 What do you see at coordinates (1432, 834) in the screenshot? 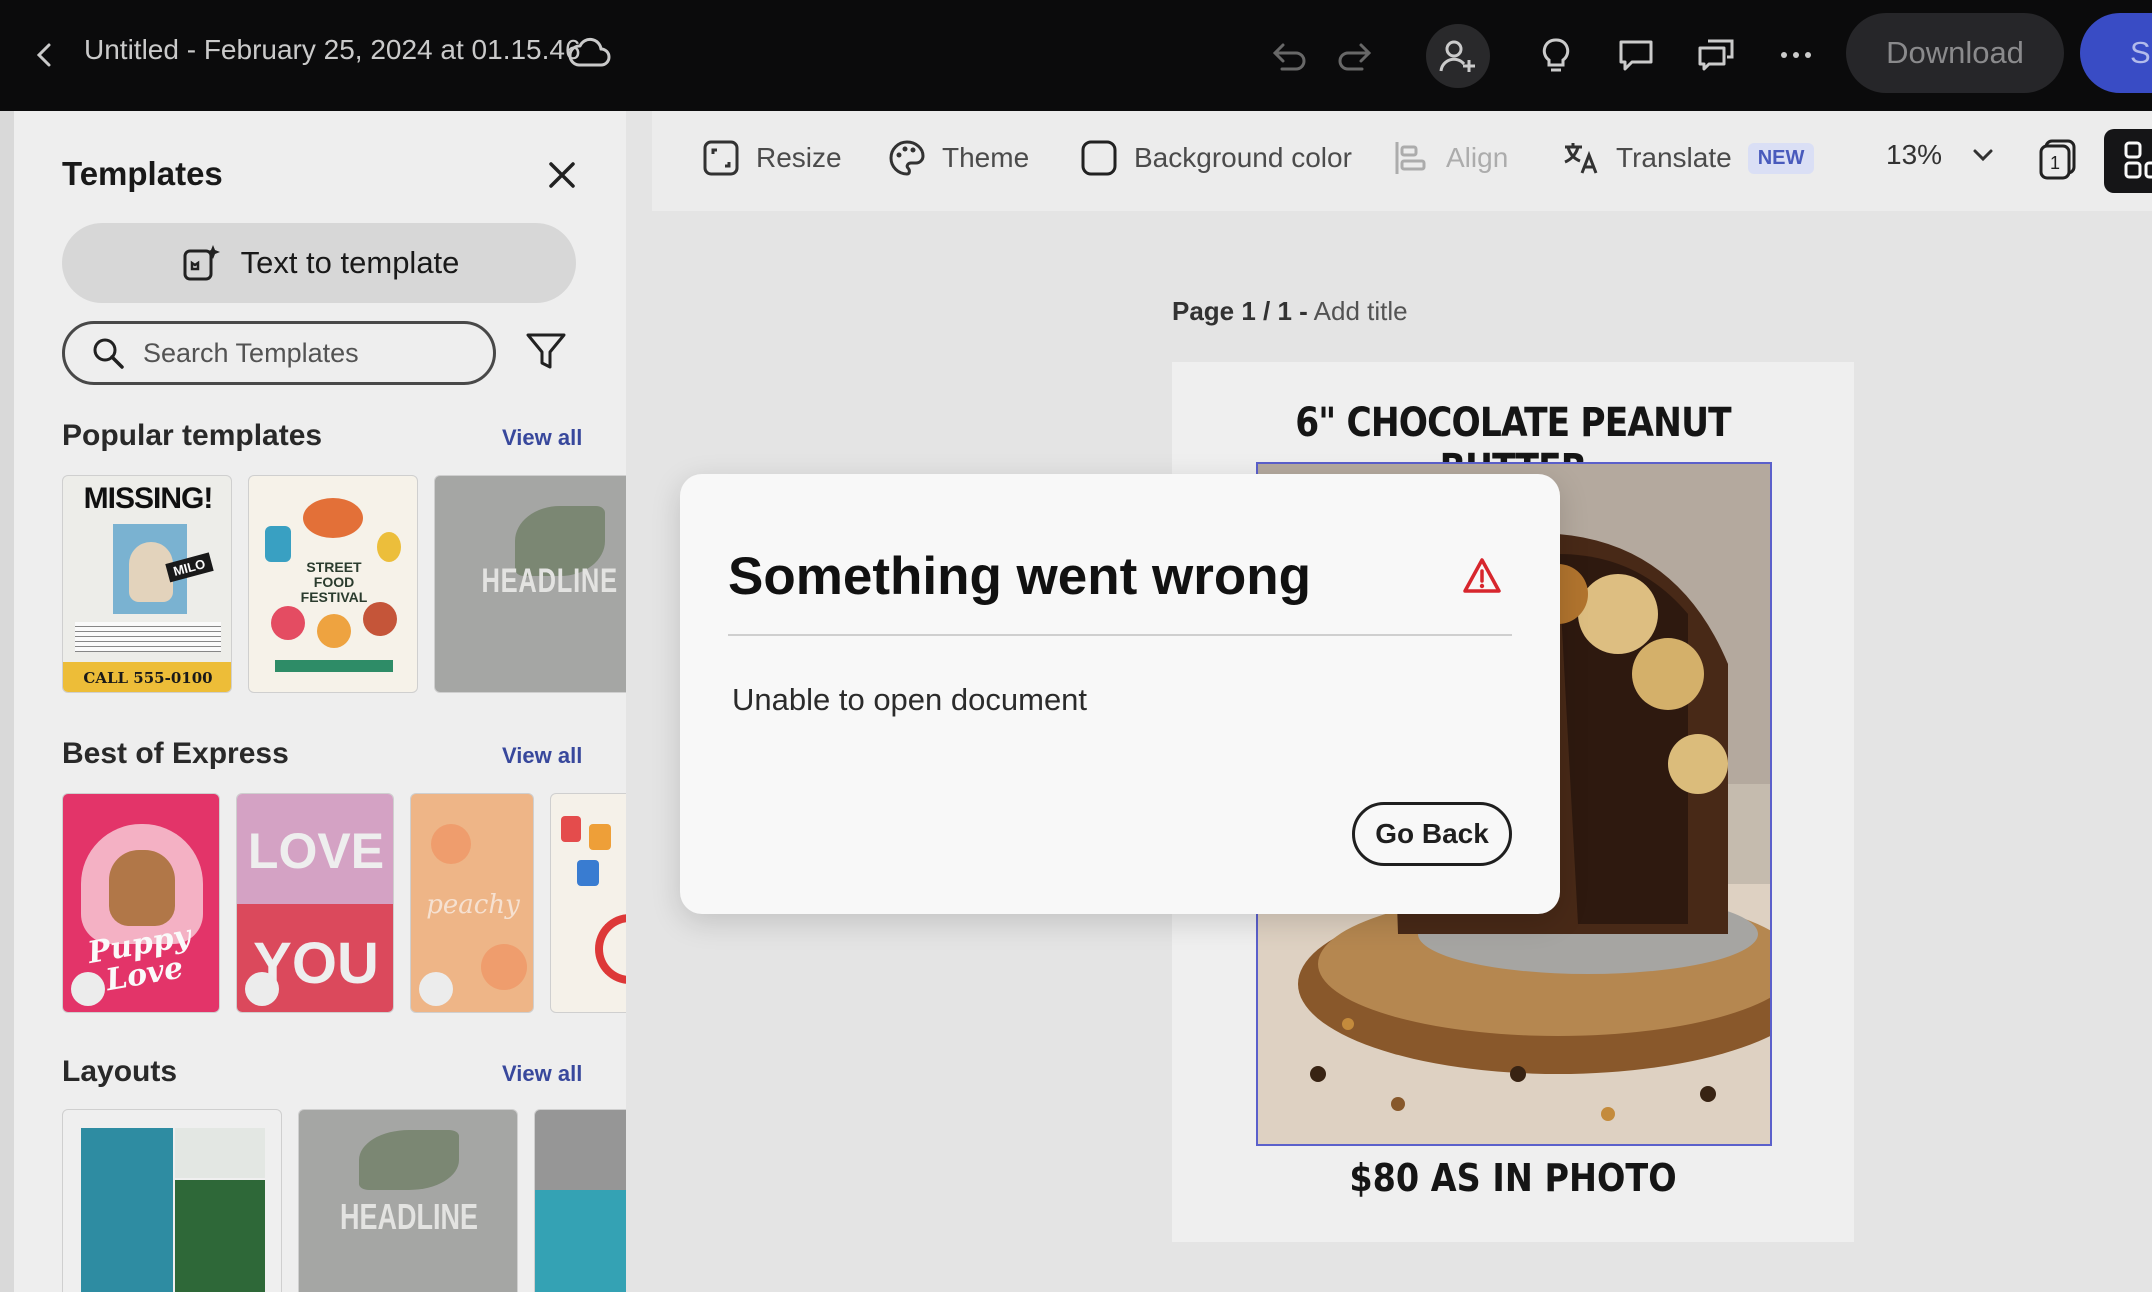
I see `go-back-button: Go Back` at bounding box center [1432, 834].